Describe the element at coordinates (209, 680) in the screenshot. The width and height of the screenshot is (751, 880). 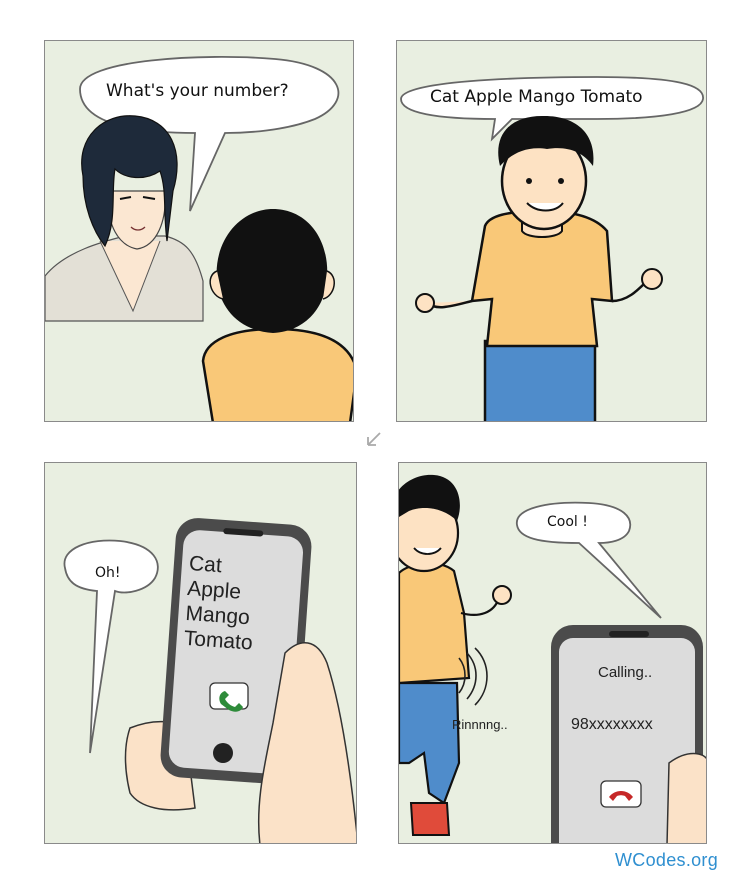
I see `panel-3-art` at that location.